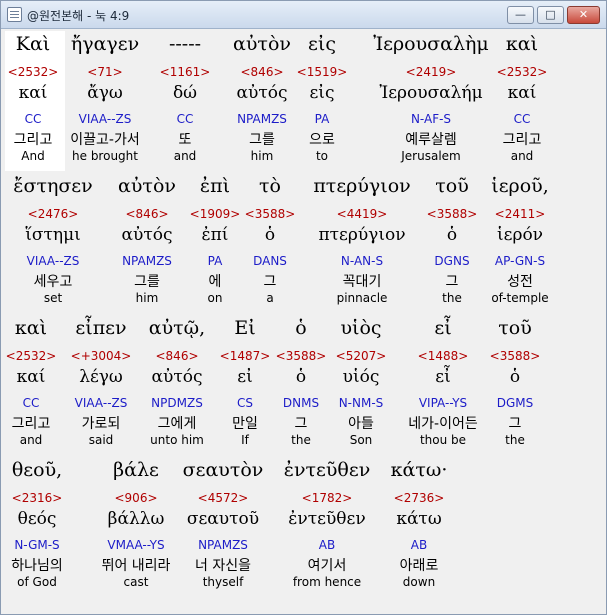 This screenshot has height=615, width=607. I want to click on parsing-code: NPDMZS, so click(177, 403).